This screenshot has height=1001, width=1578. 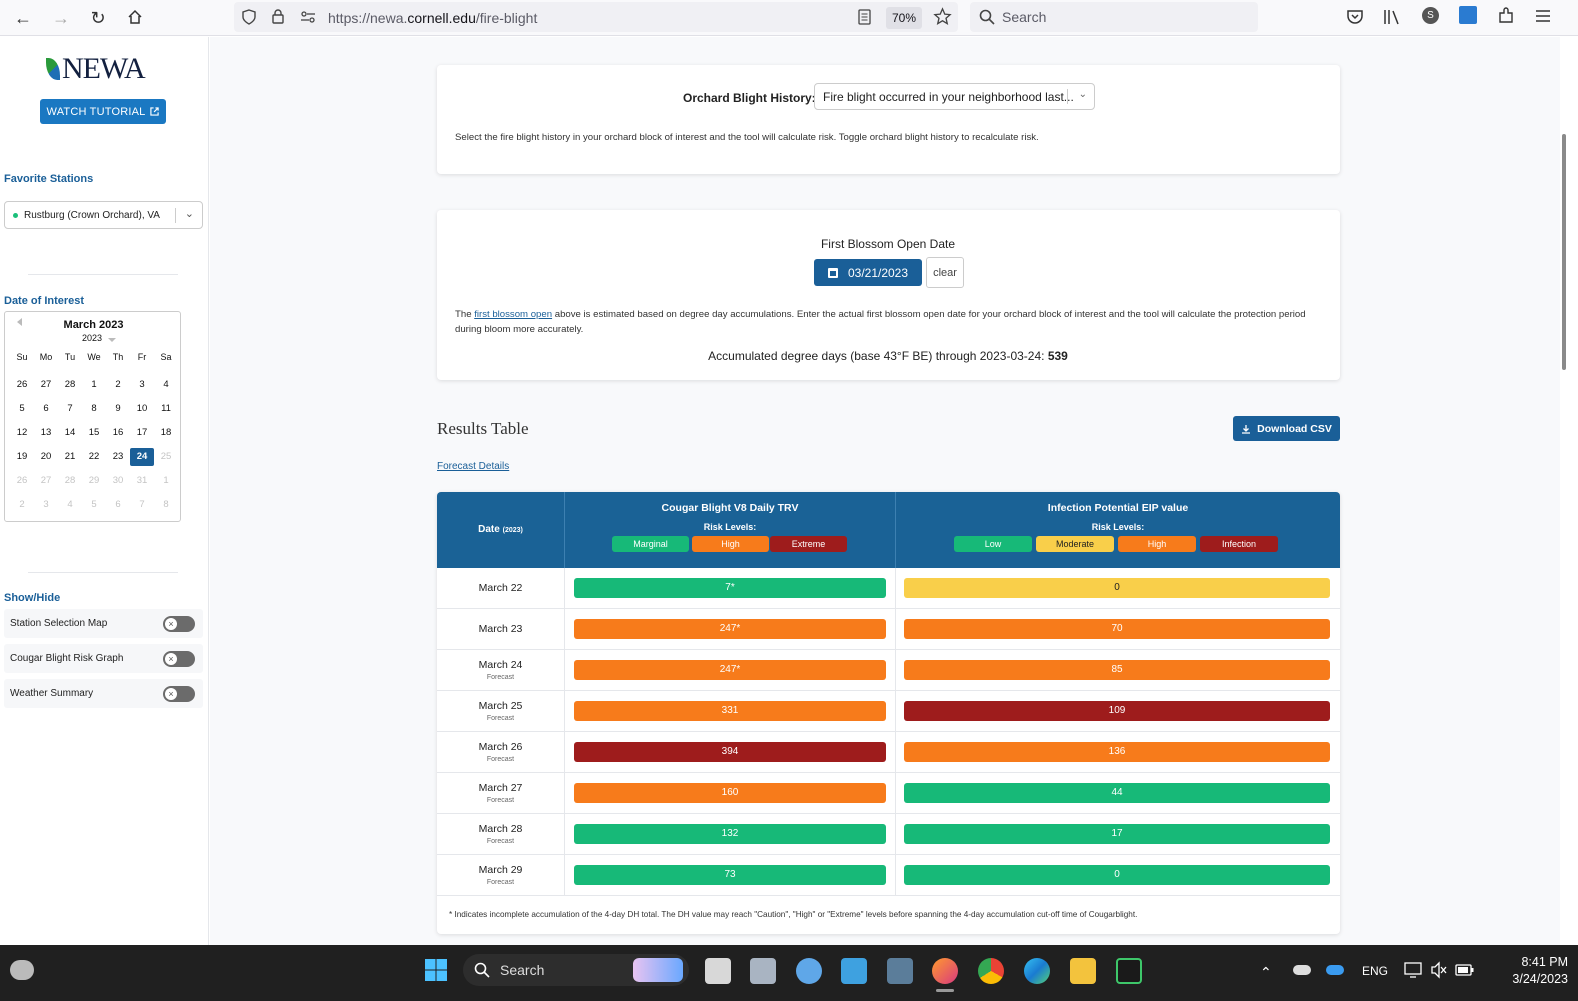 What do you see at coordinates (166, 385) in the screenshot?
I see `calendar-day: 4` at bounding box center [166, 385].